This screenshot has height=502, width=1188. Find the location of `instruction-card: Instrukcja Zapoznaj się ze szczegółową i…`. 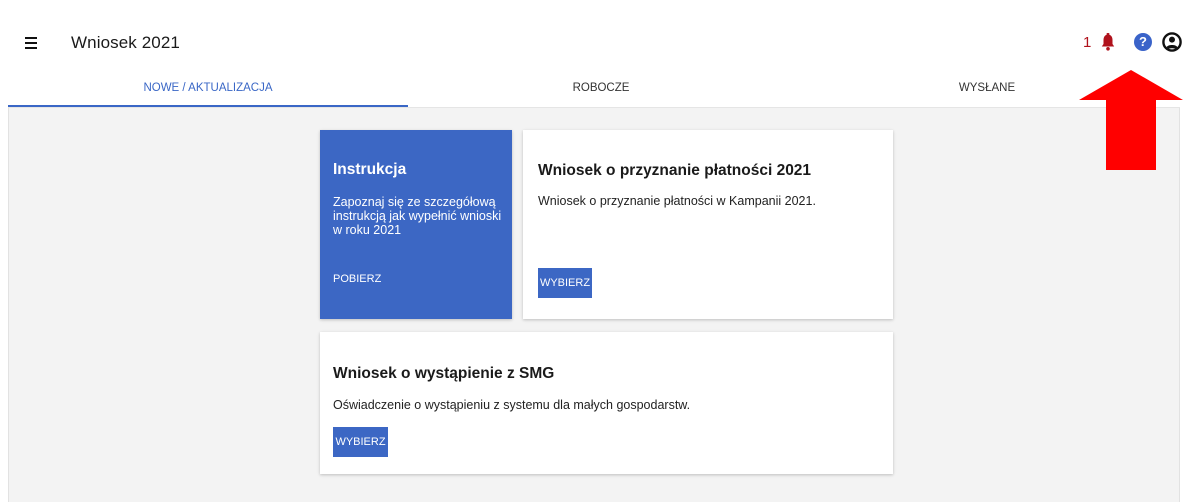

instruction-card: Instrukcja Zapoznaj się ze szczegółową i… is located at coordinates (416, 224).